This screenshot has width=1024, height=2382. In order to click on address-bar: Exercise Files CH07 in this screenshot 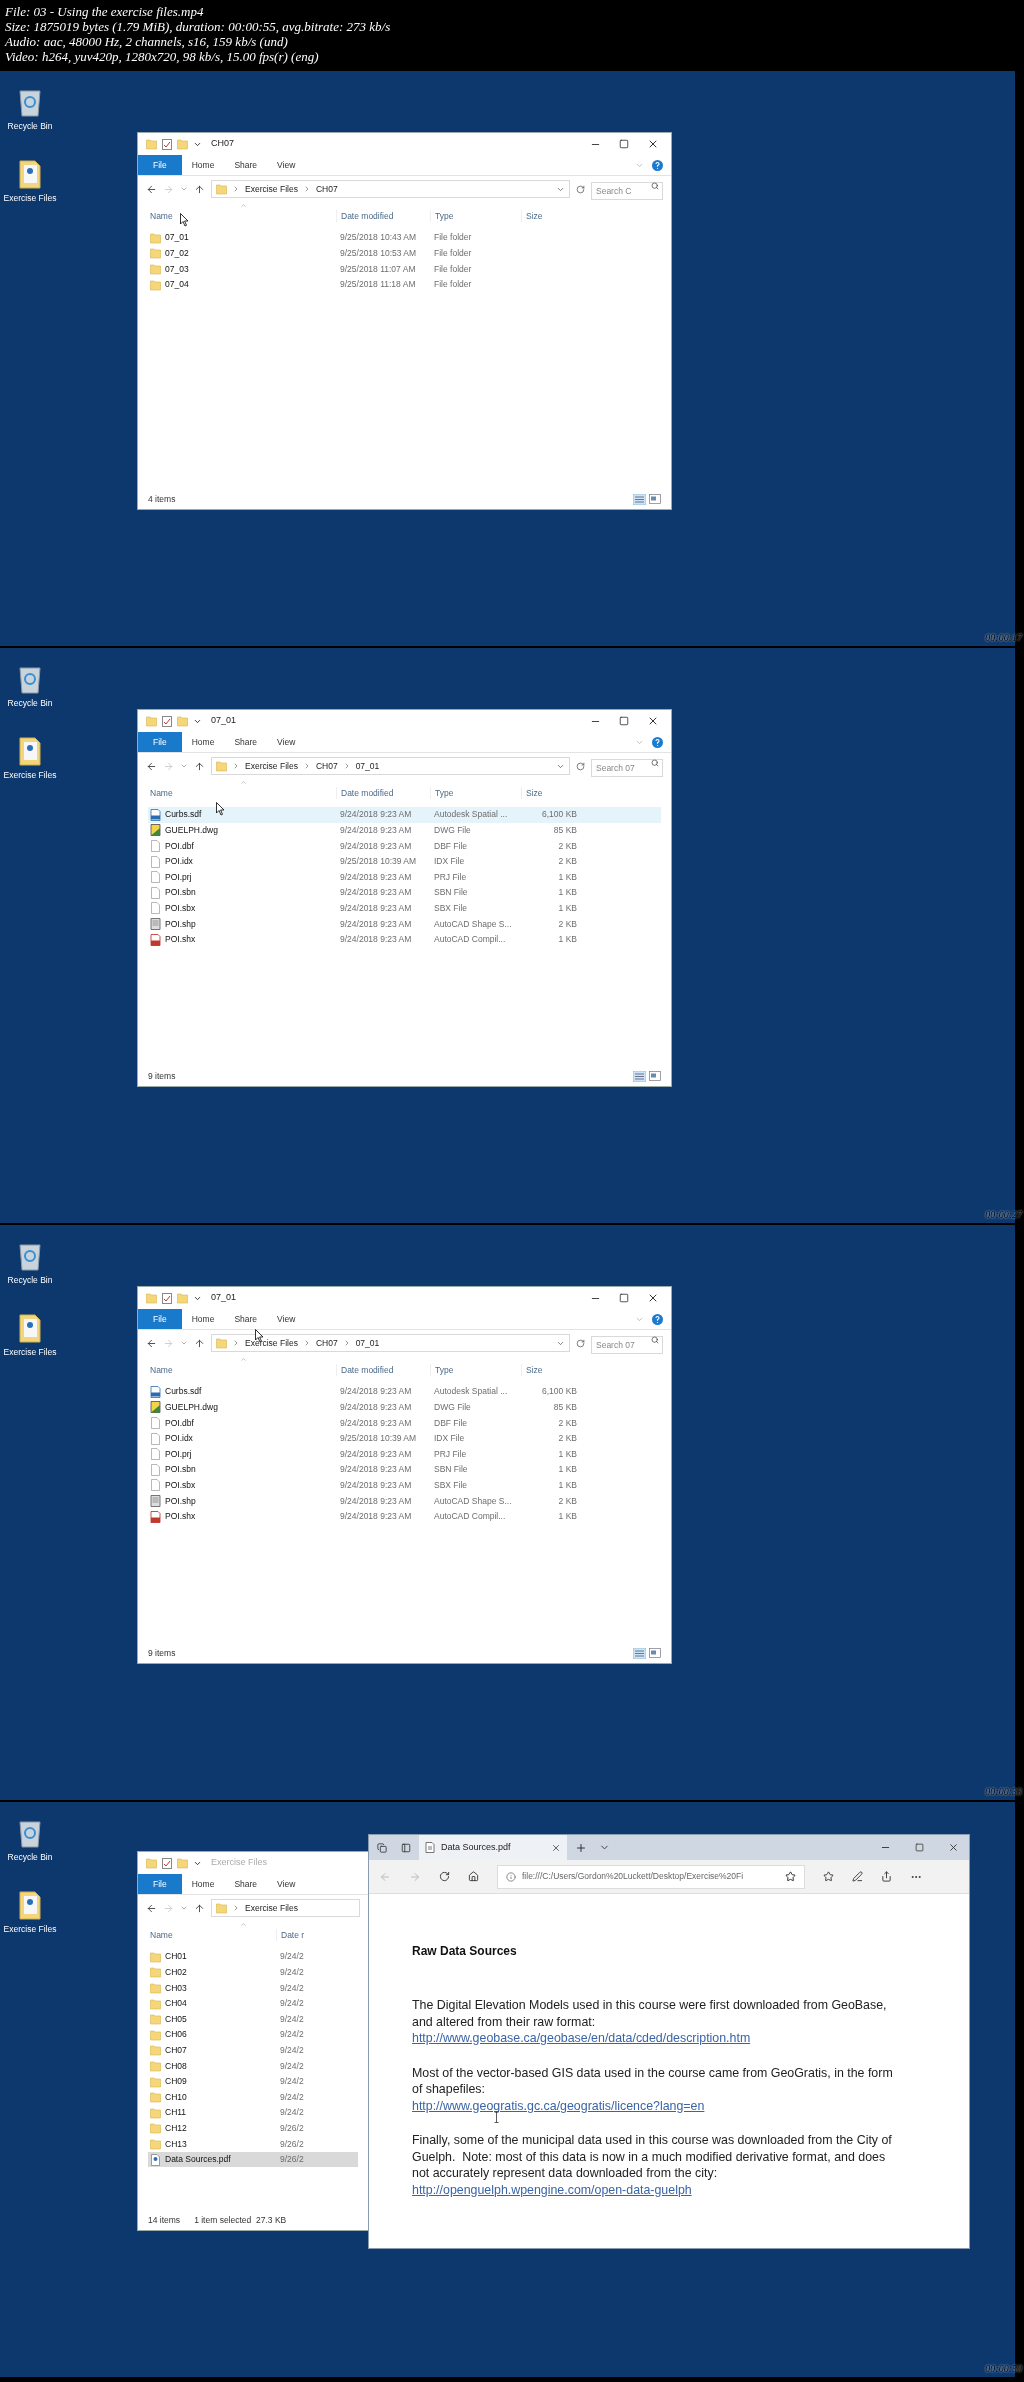, I will do `click(390, 189)`.